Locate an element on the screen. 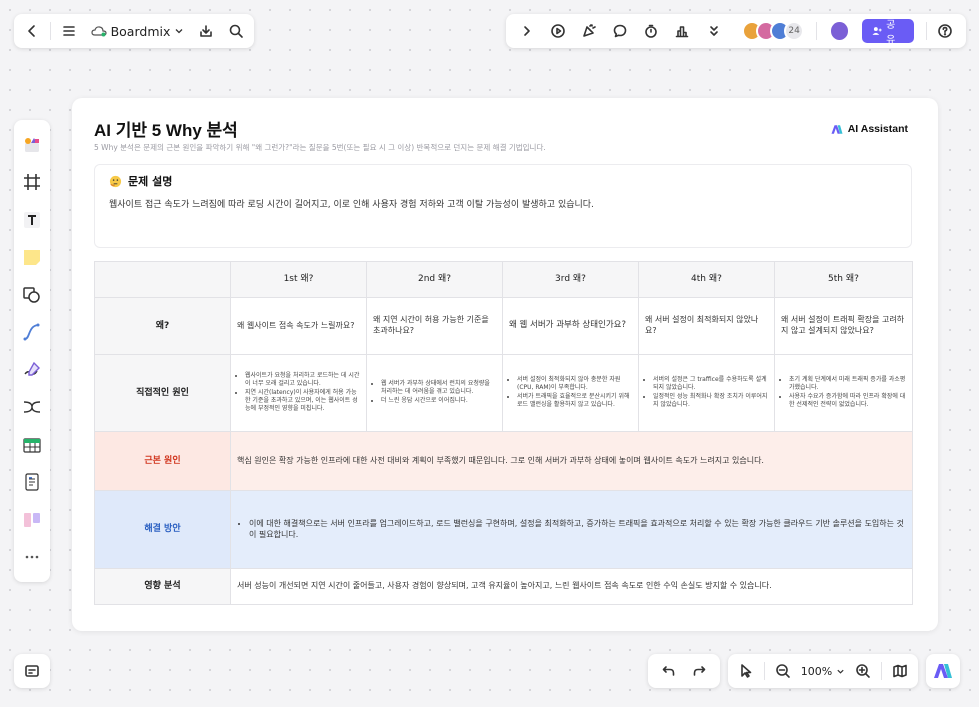 The height and width of the screenshot is (707, 979). why-cell: 왜 서버 설정이 트래픽 확장을 고려하지 않고 설계되지 않았나요? is located at coordinates (843, 326).